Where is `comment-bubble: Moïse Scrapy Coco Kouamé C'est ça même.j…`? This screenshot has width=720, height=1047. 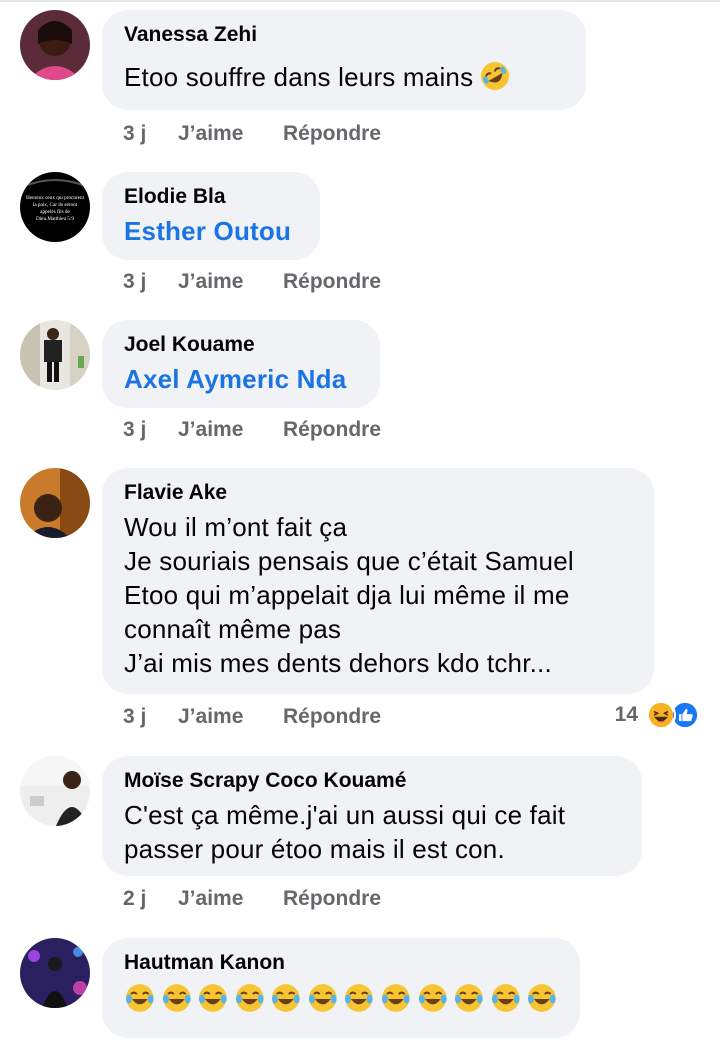 comment-bubble: Moïse Scrapy Coco Kouamé C'est ça même.j… is located at coordinates (372, 816).